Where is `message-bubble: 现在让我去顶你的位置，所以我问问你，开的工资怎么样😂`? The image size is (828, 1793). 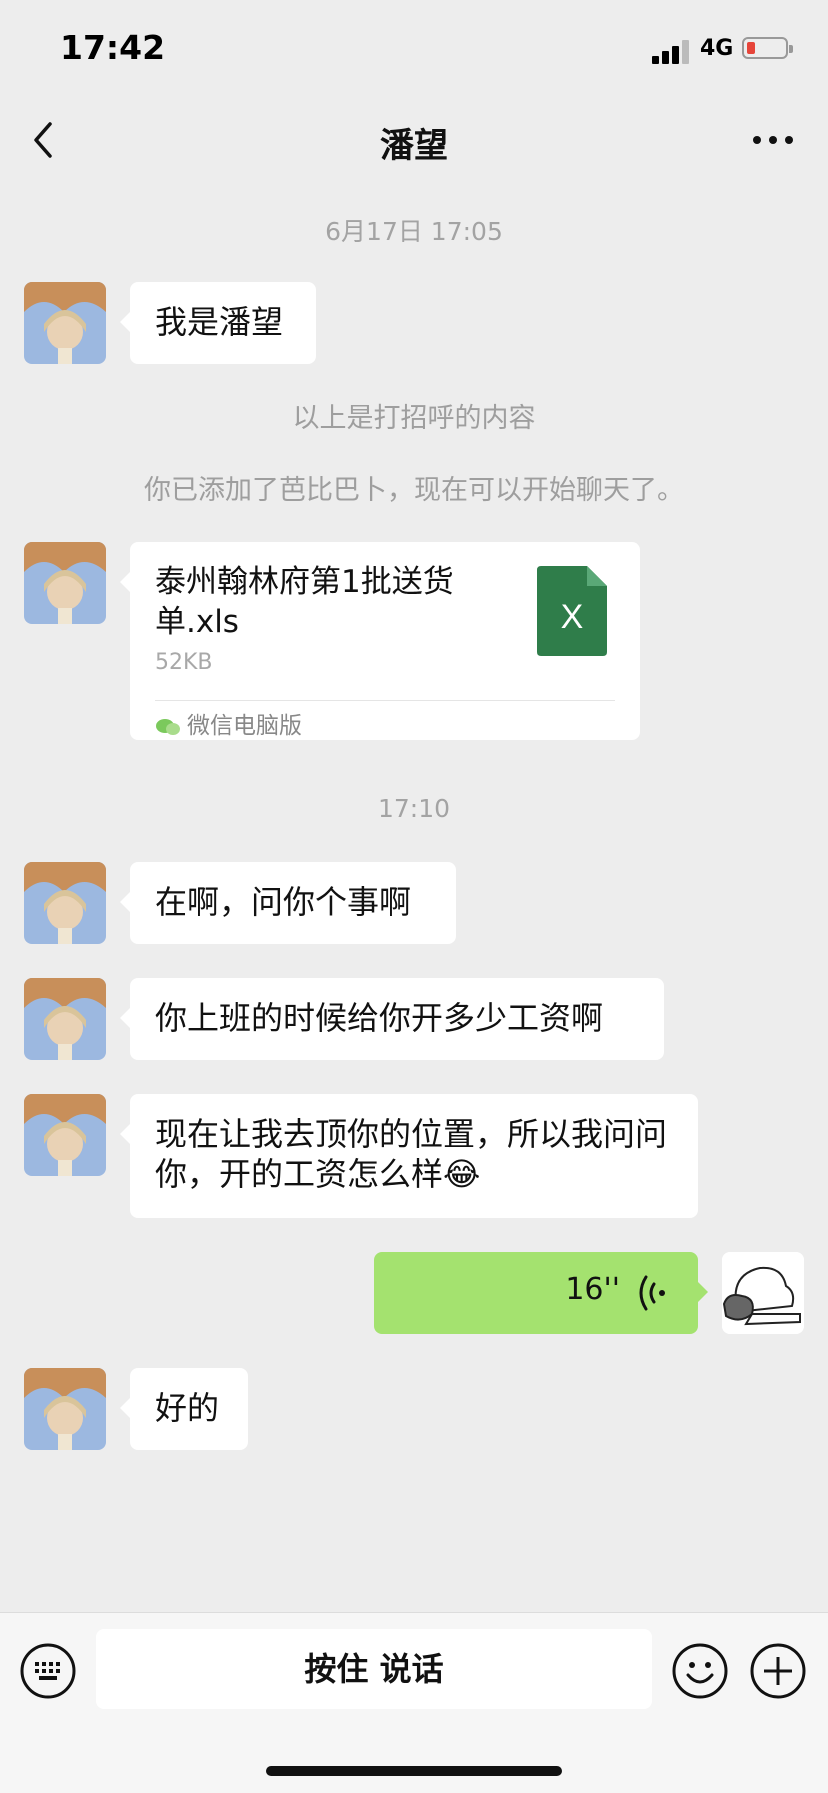
message-bubble: 现在让我去顶你的位置，所以我问问你，开的工资怎么样😂 is located at coordinates (409, 1156).